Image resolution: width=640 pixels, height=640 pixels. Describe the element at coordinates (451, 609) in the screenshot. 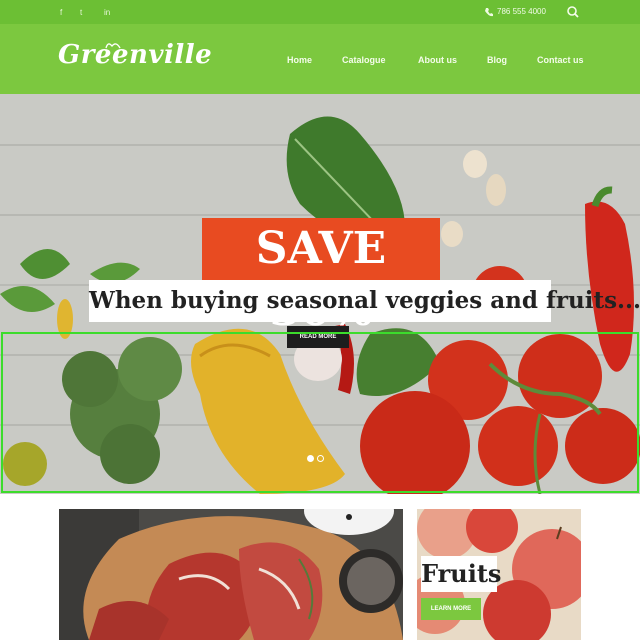

I see `learn-more-button: LEARN MORE` at that location.